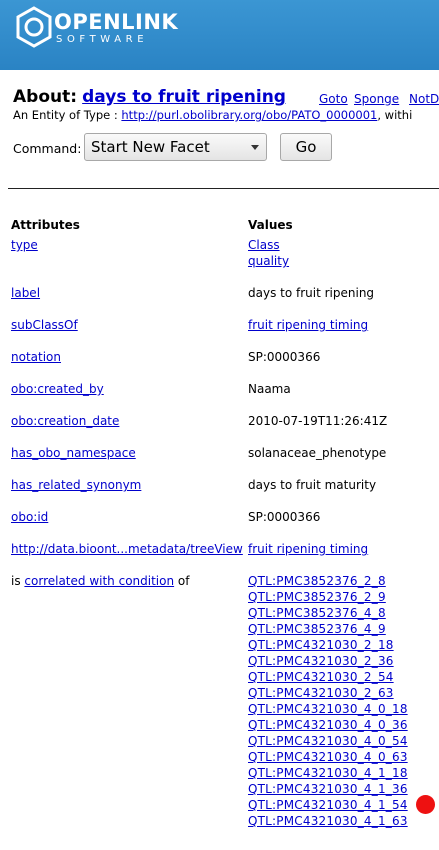 This screenshot has width=439, height=850. What do you see at coordinates (65, 421) in the screenshot?
I see `attr-creation-date: obo:creation_date` at bounding box center [65, 421].